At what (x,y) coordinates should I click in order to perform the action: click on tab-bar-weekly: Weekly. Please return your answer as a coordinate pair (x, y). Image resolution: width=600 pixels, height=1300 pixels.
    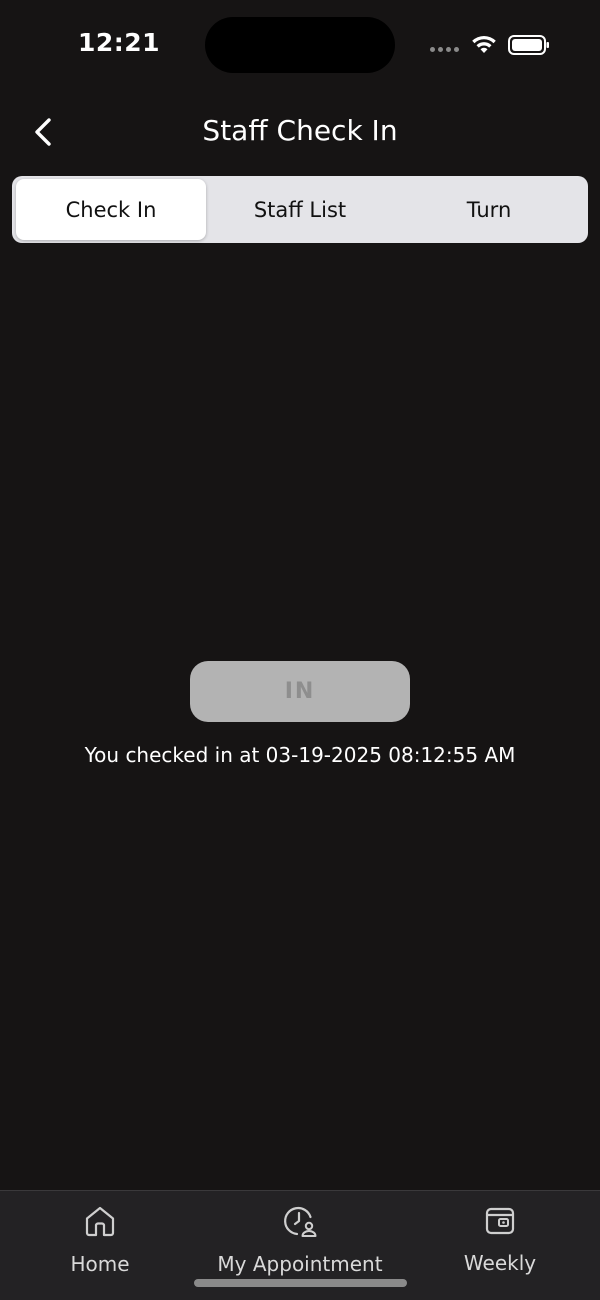
    Looking at the image, I should click on (500, 1245).